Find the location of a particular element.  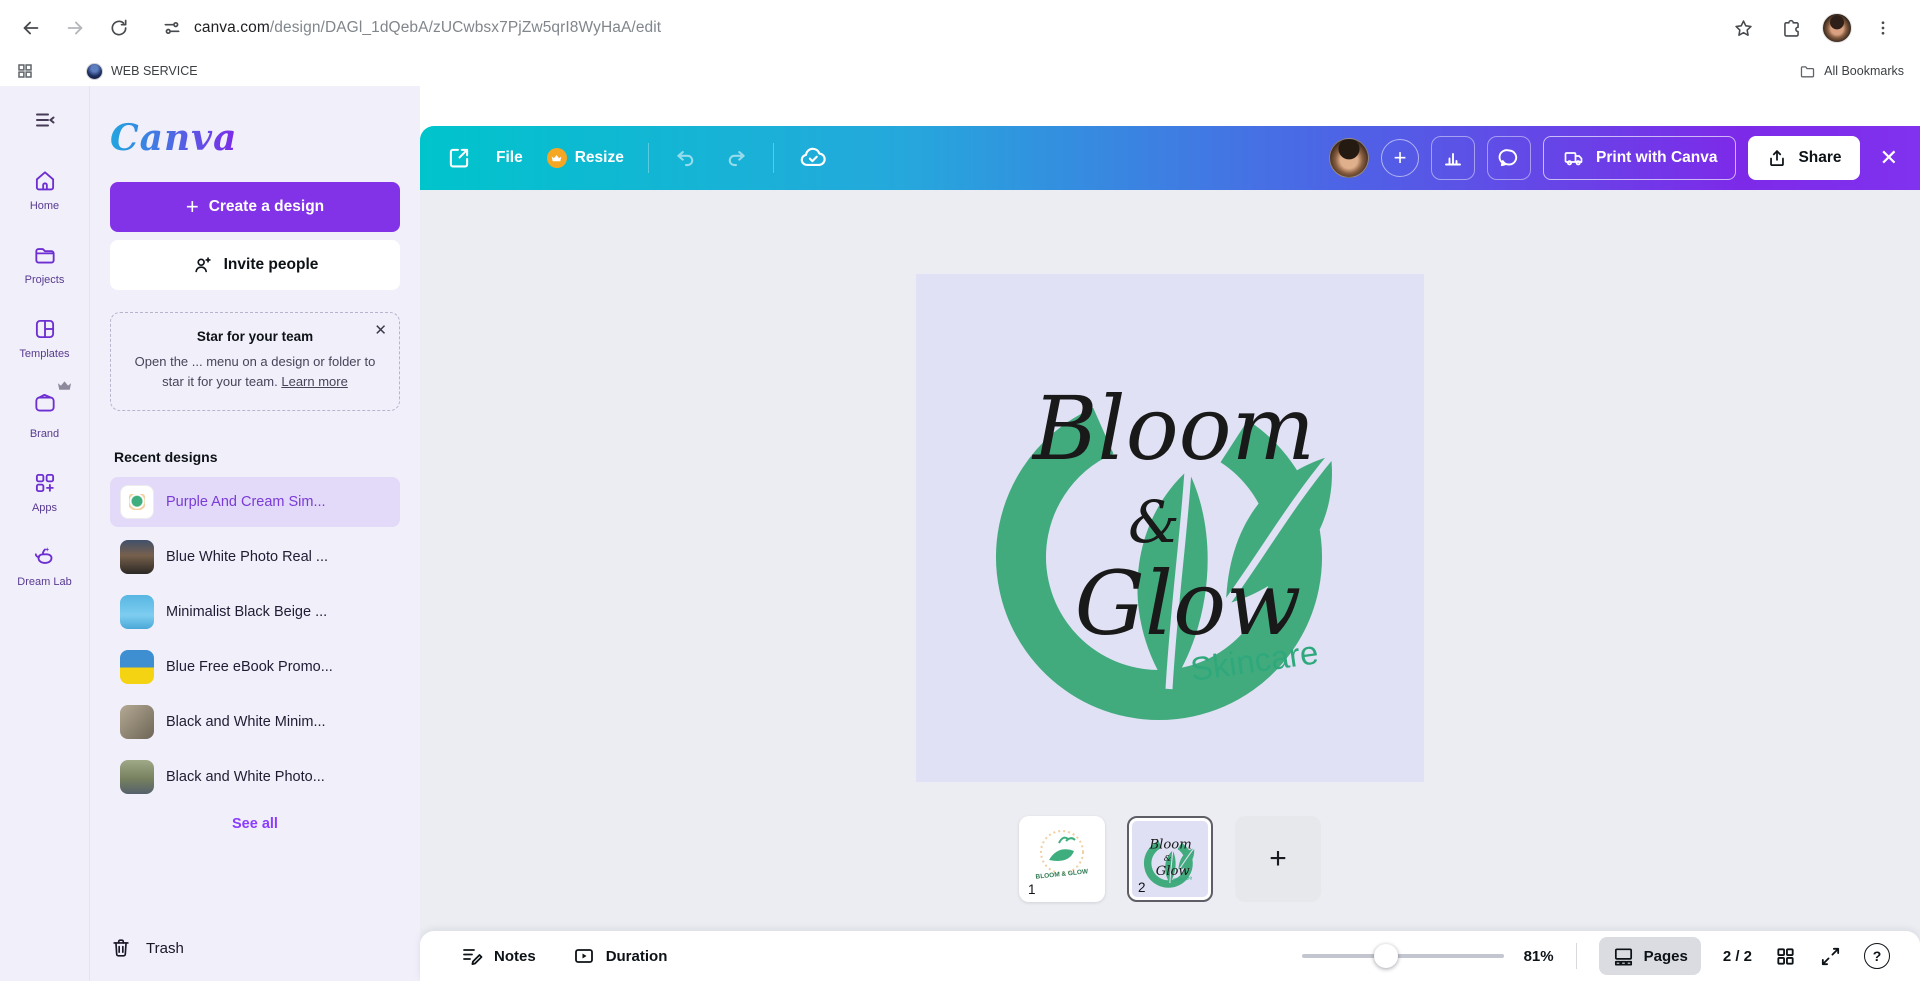

grid-view-button is located at coordinates (1785, 956).